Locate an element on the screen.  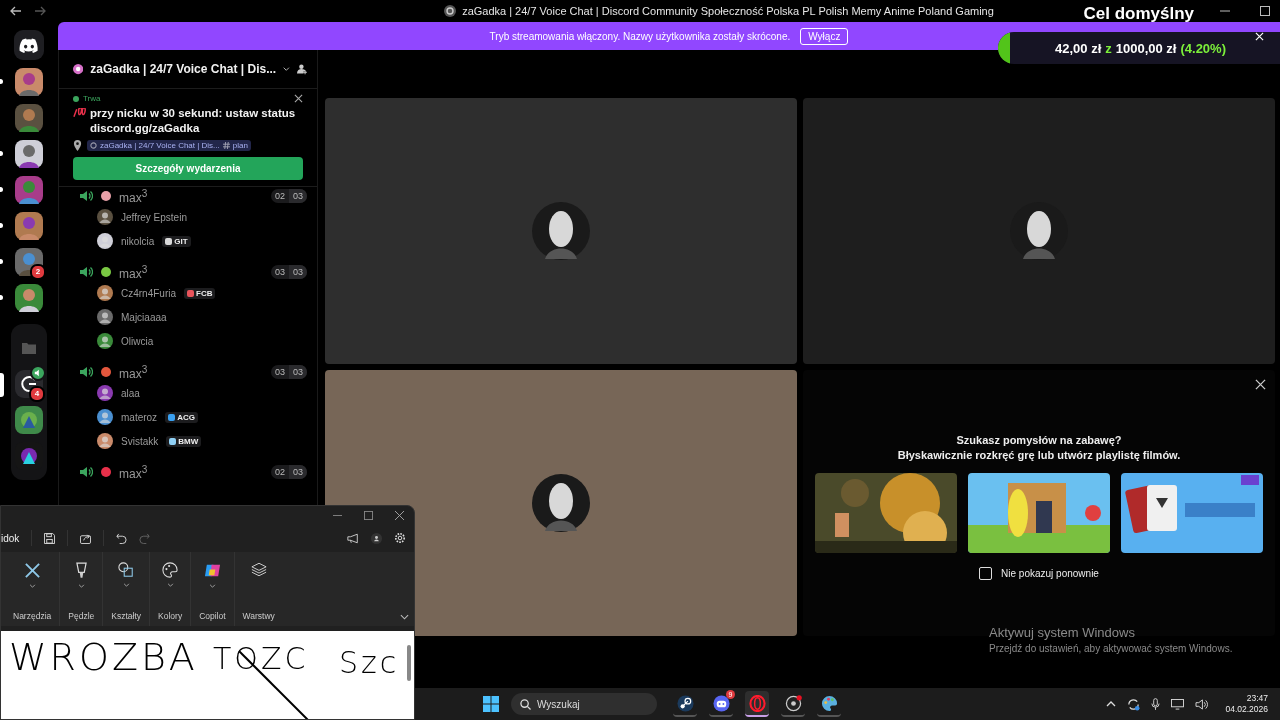
goal-percent: (4.20%) is located at coordinates (1203, 48).